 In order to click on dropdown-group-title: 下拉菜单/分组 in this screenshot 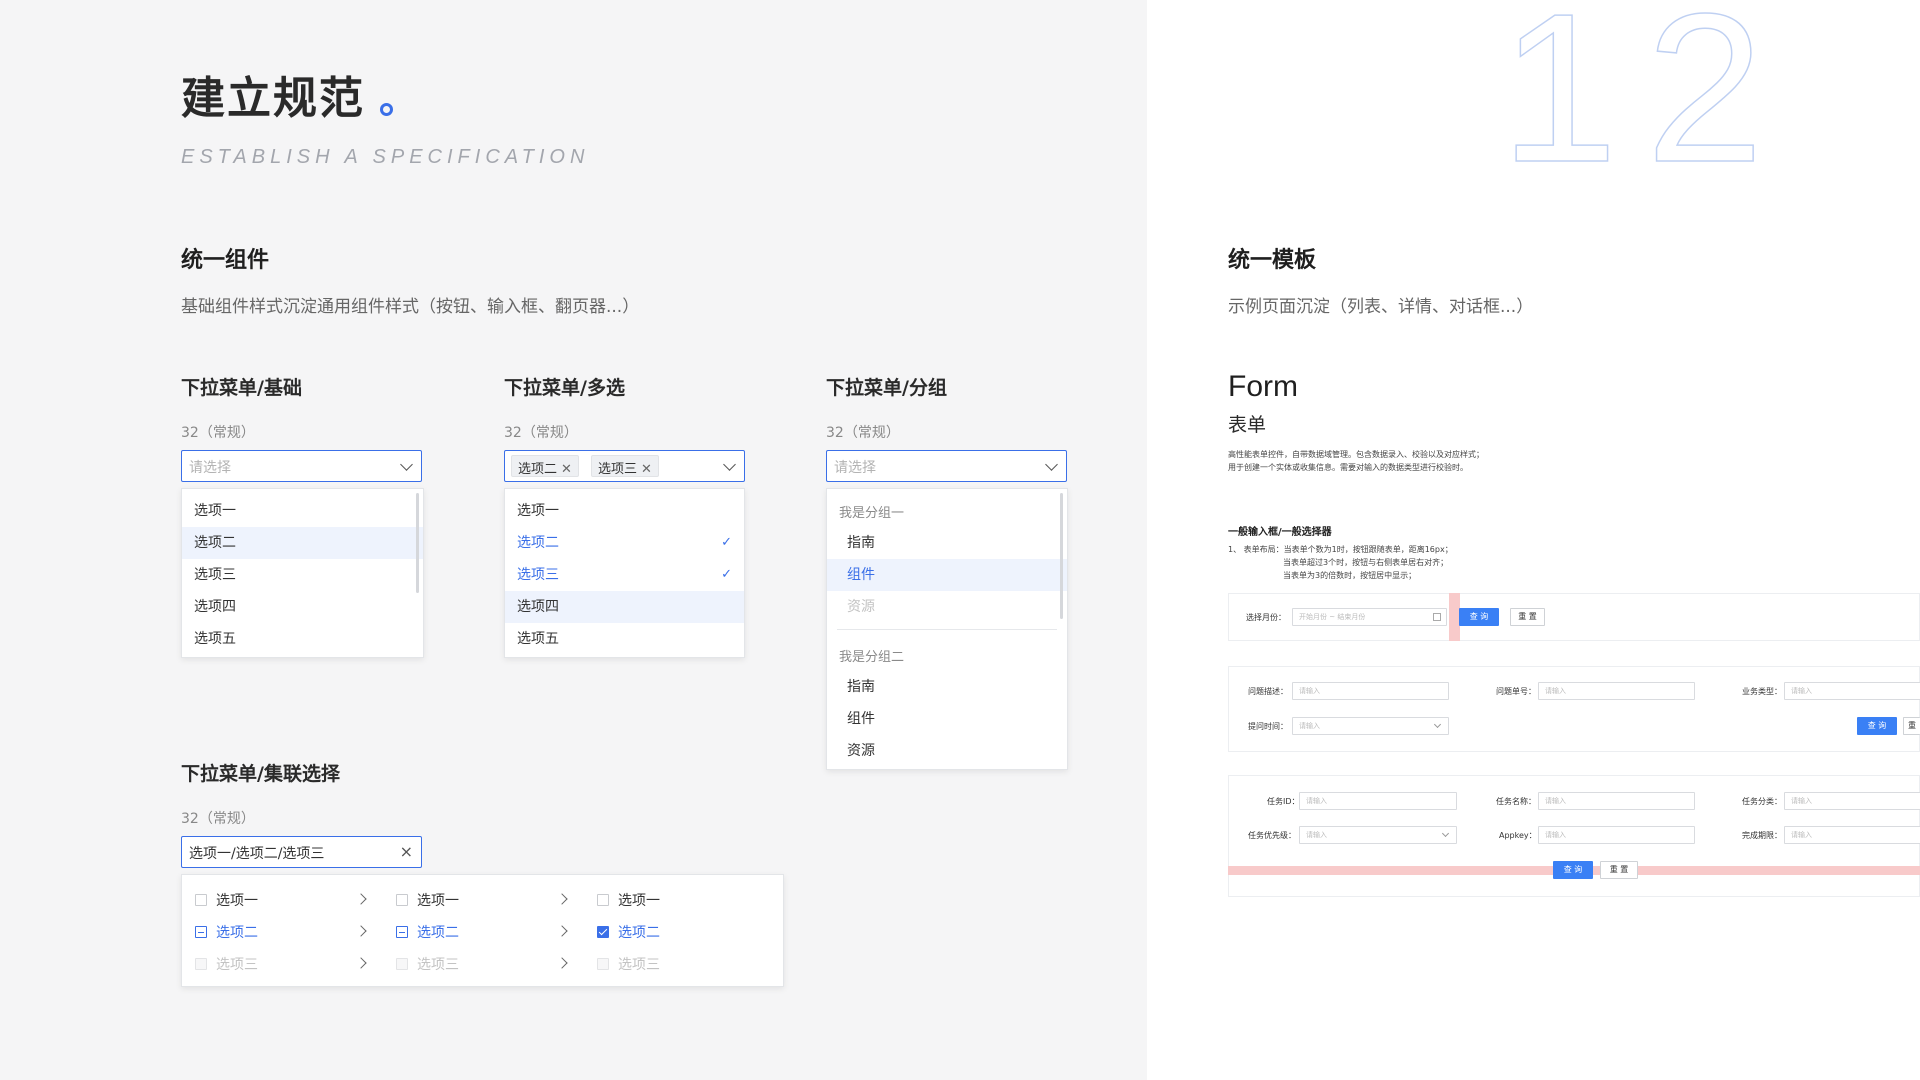, I will do `click(886, 388)`.